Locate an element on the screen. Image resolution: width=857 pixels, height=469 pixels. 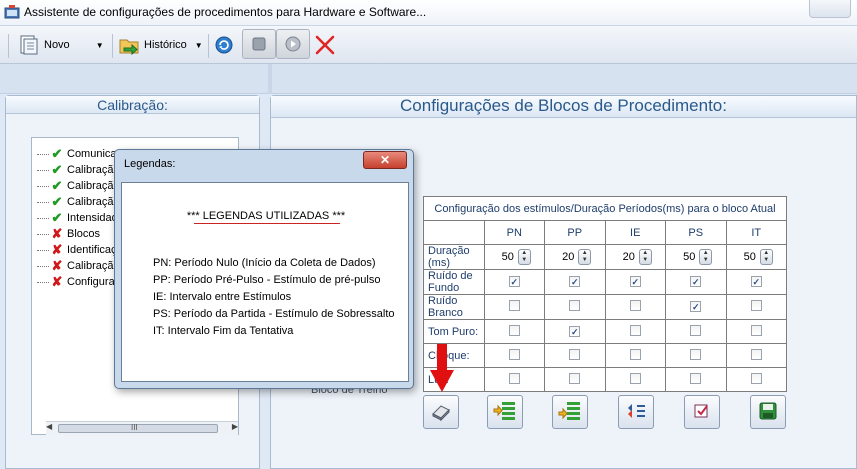
horizontal-scrollbar: ◀ III ▶ is located at coordinates (142, 428).